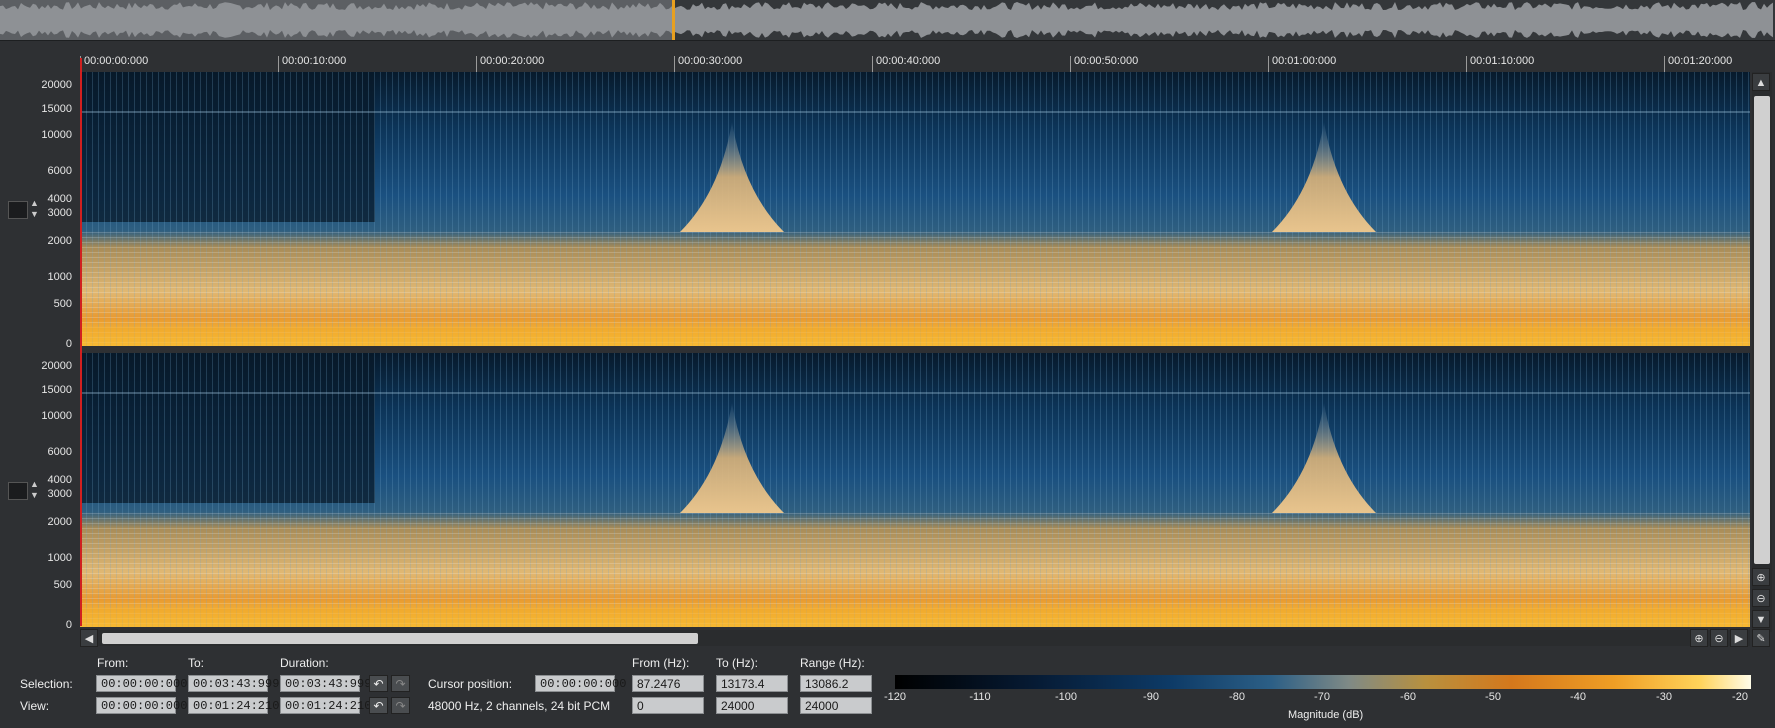 Image resolution: width=1775 pixels, height=728 pixels. What do you see at coordinates (895, 697) in the screenshot?
I see `colorbar-tick: -120` at bounding box center [895, 697].